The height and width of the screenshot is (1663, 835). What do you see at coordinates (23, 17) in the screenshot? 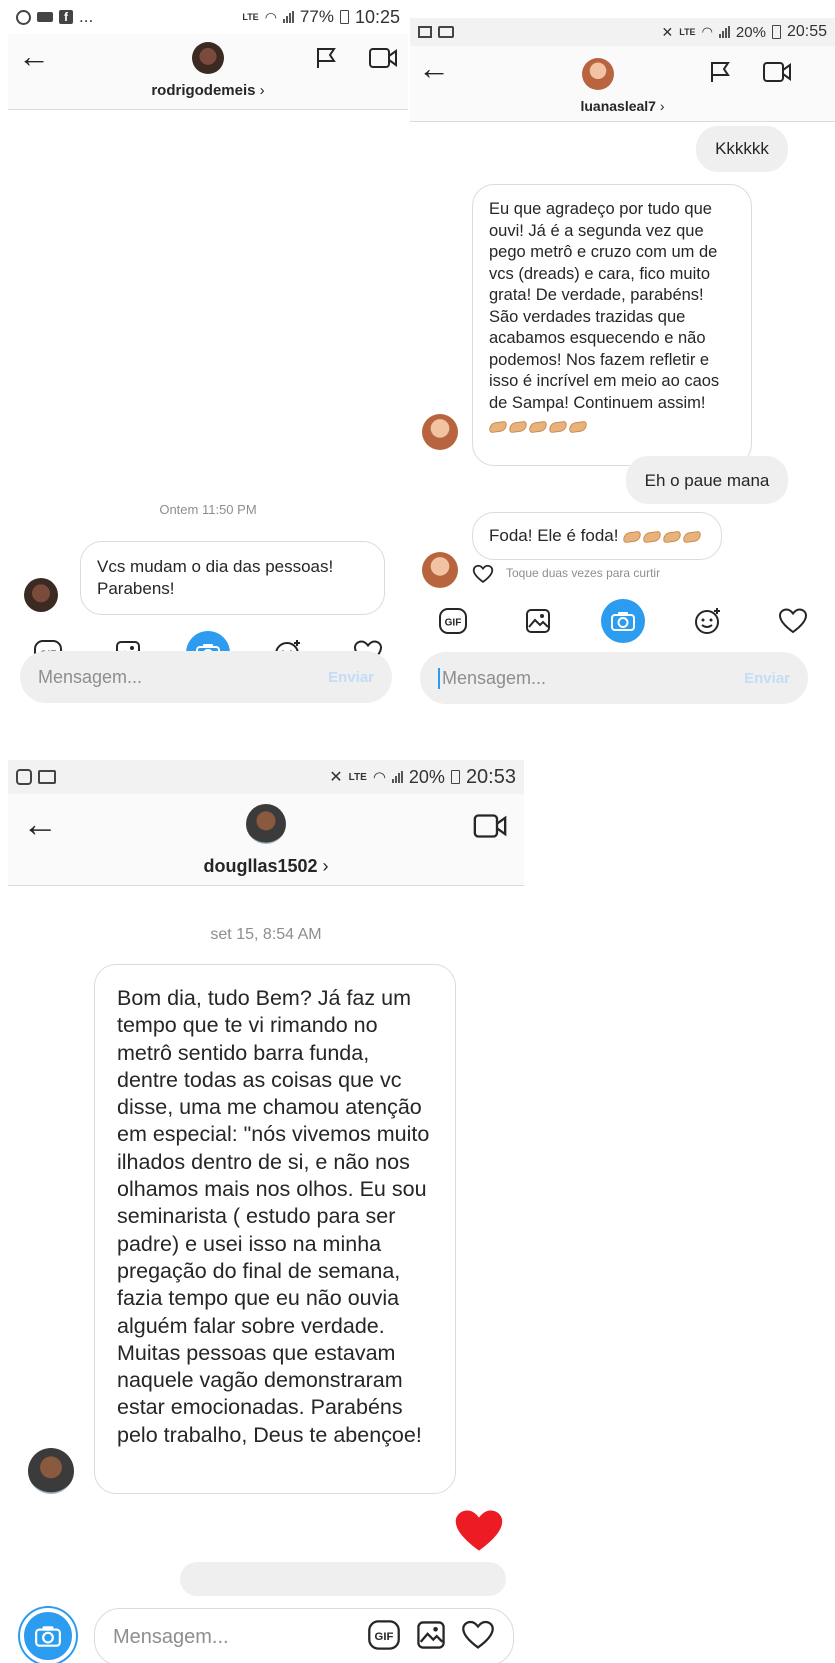
I see `whatsapp-icon` at bounding box center [23, 17].